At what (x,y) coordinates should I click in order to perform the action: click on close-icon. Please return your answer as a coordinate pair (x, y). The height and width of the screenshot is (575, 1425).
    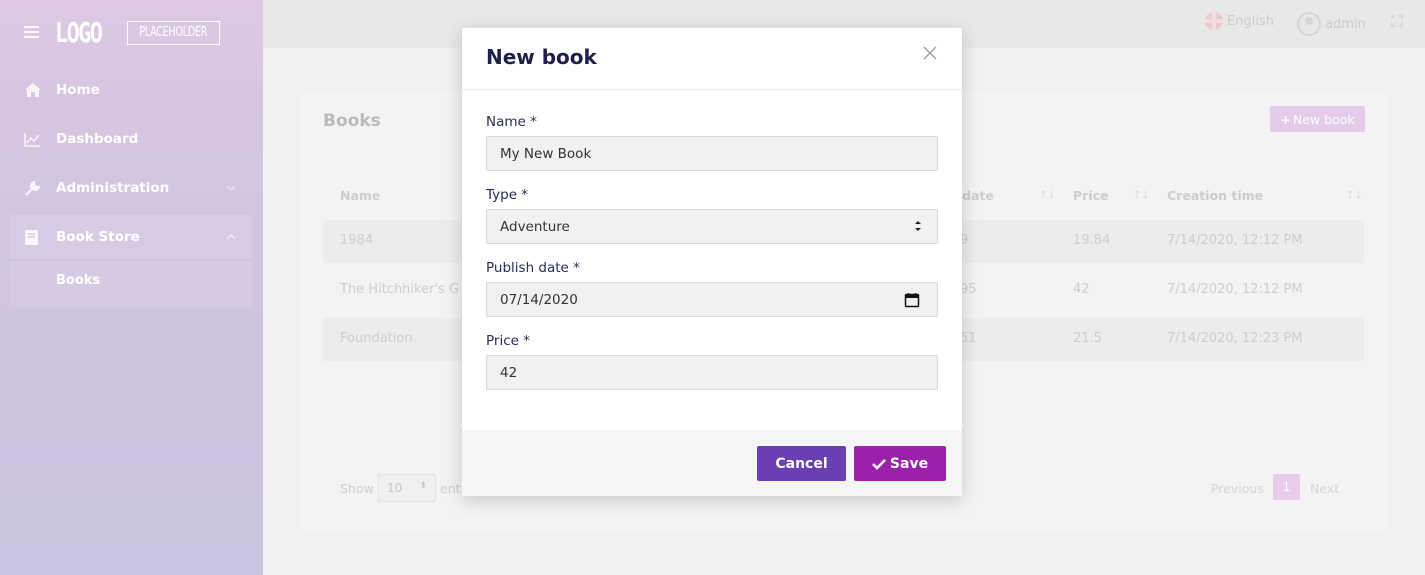
    Looking at the image, I should click on (931, 54).